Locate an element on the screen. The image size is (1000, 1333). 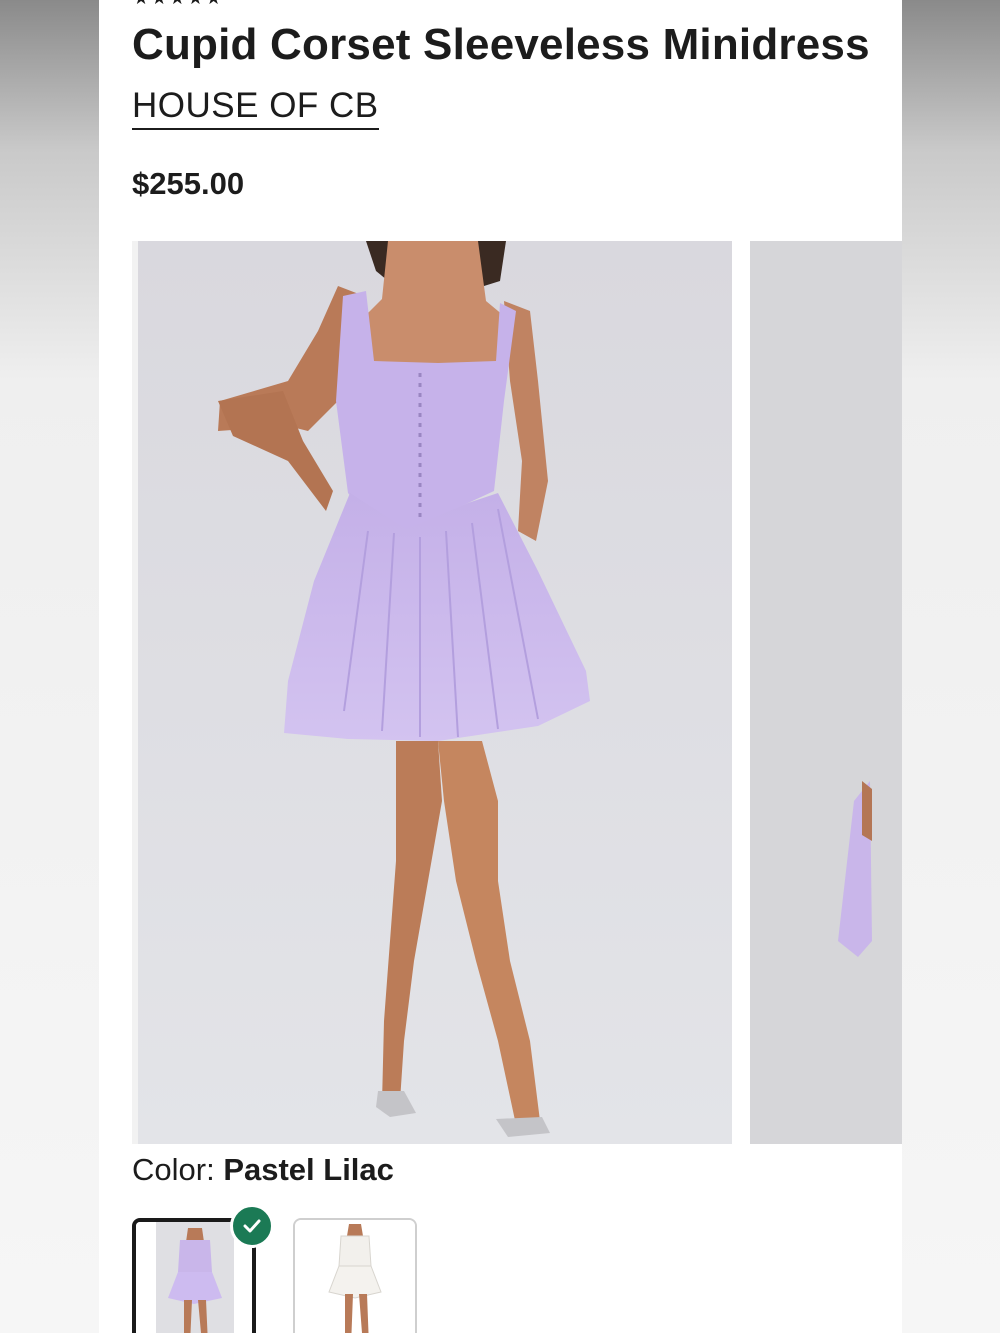
page-background-left is located at coordinates (49, 666).